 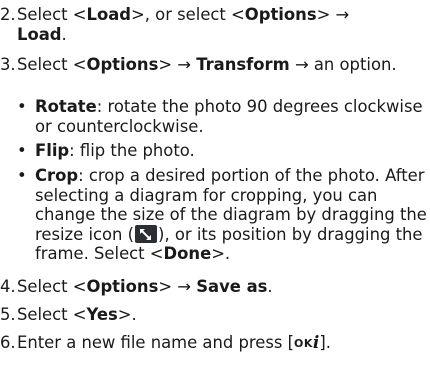 What do you see at coordinates (8, 286) in the screenshot?
I see `step-number: 4.` at bounding box center [8, 286].